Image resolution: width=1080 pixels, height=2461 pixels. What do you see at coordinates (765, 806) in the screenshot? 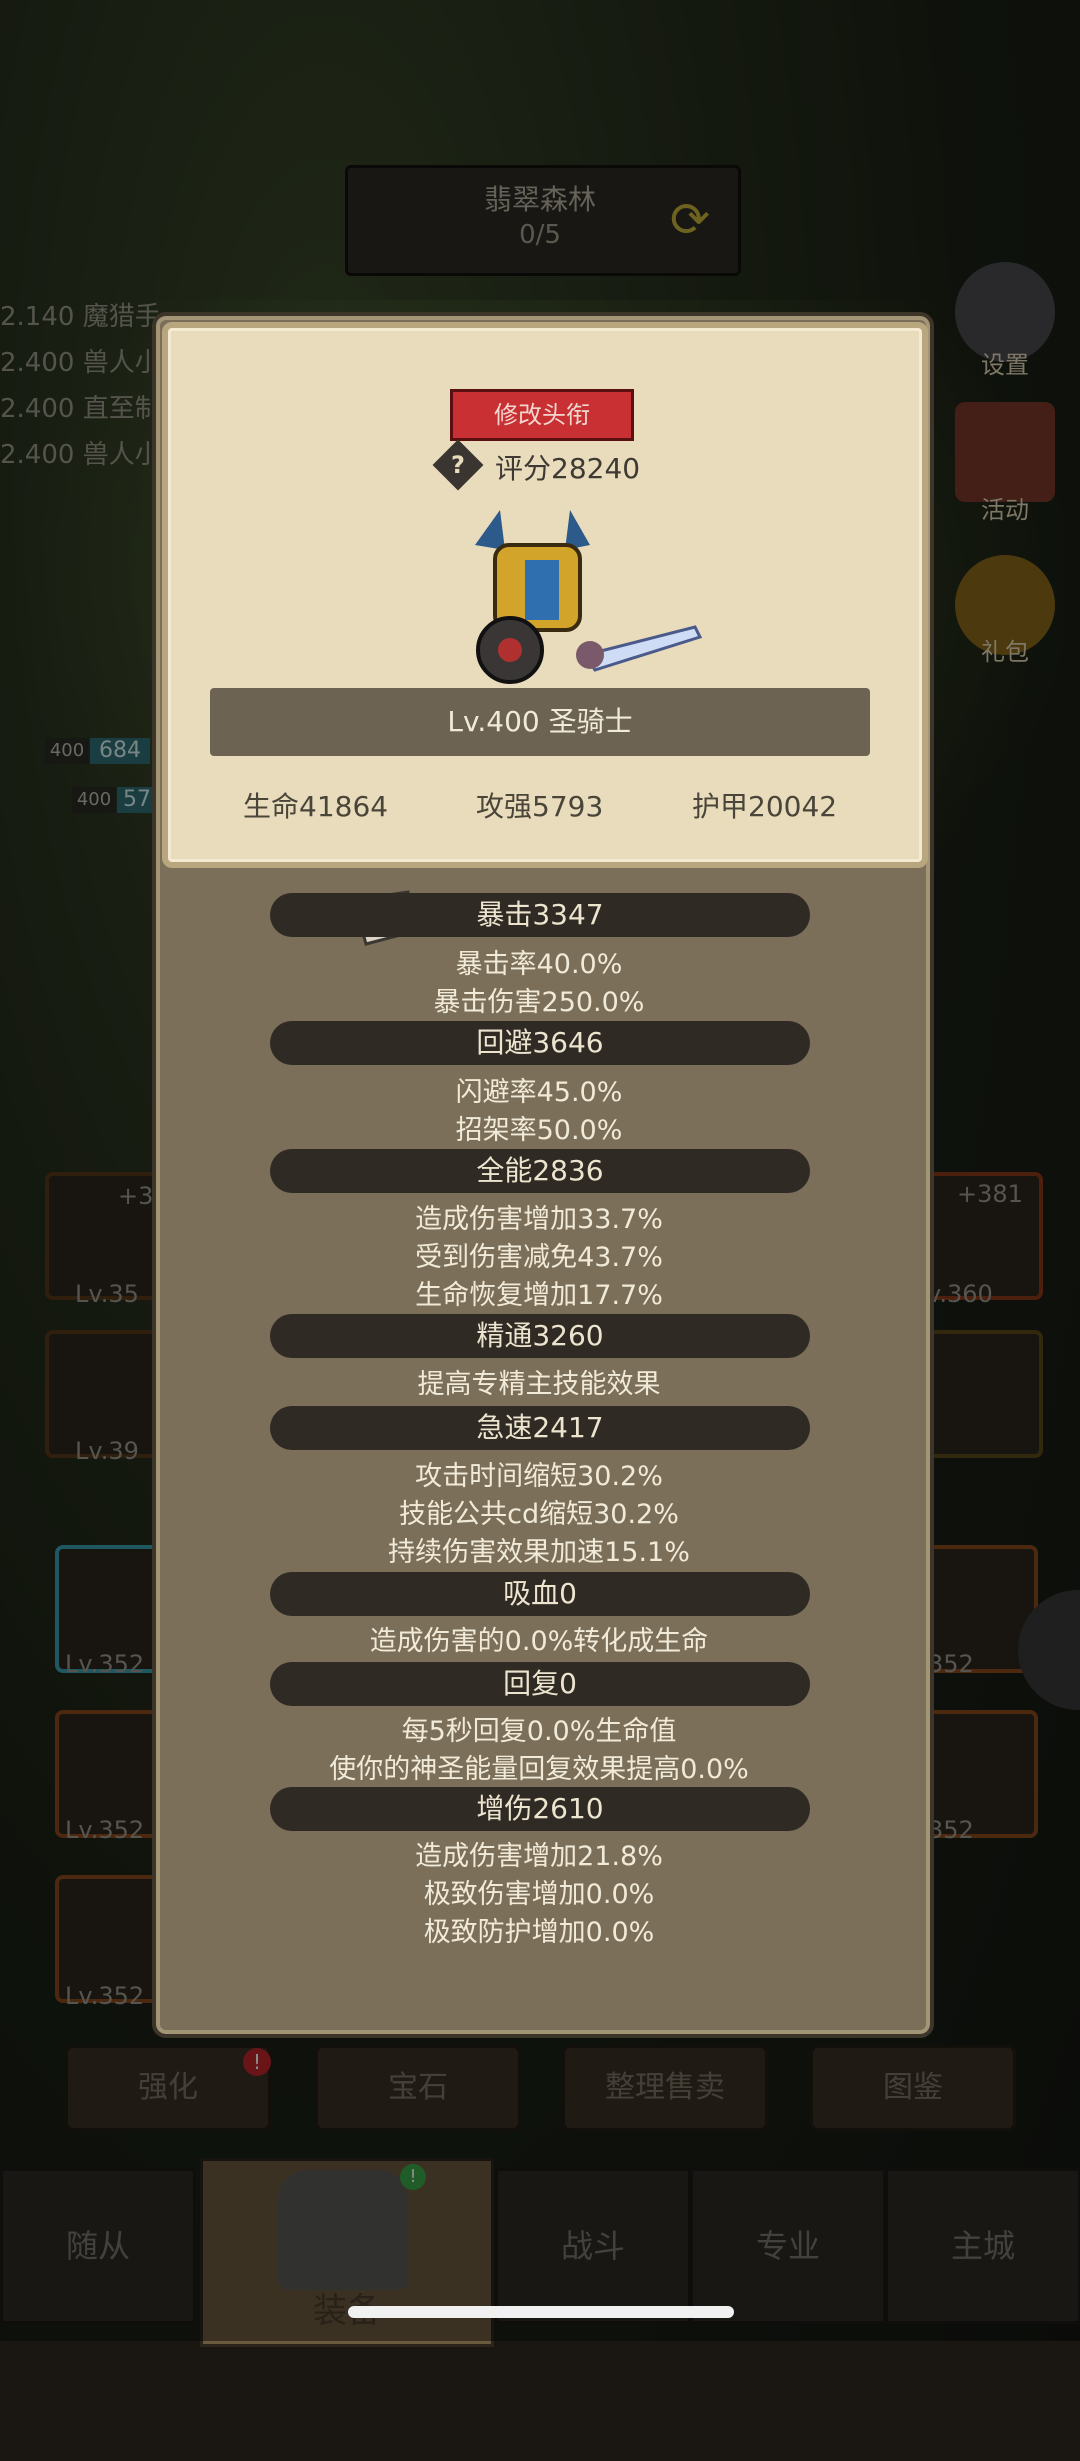
I see `stat-armor: 护甲20042` at bounding box center [765, 806].